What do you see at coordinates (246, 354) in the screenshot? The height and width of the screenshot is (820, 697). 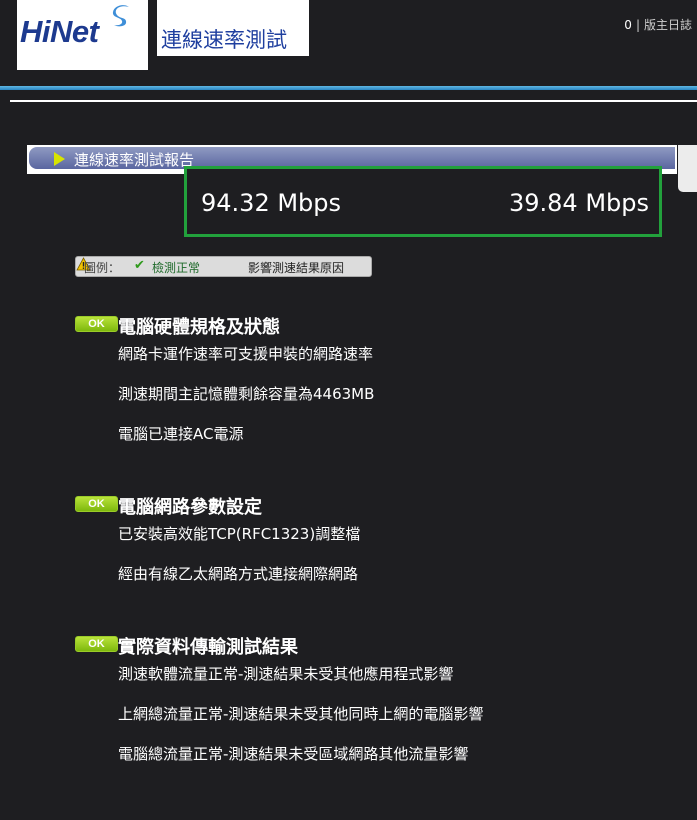 I see `list-item: 網路卡運作速率可支援申裝的網路速率` at bounding box center [246, 354].